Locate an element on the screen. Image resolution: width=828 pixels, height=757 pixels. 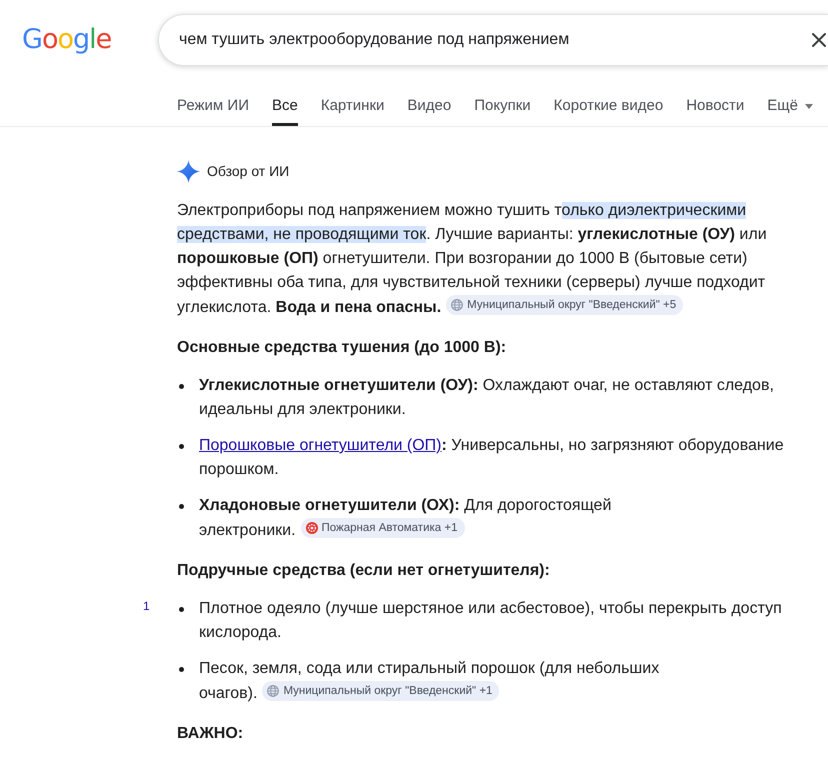
list-item-text: Углекислотные огнетушители (ОУ): Охлаждают очаг, не оставляют следов, идеальны для электроники. is located at coordinates (487, 398).